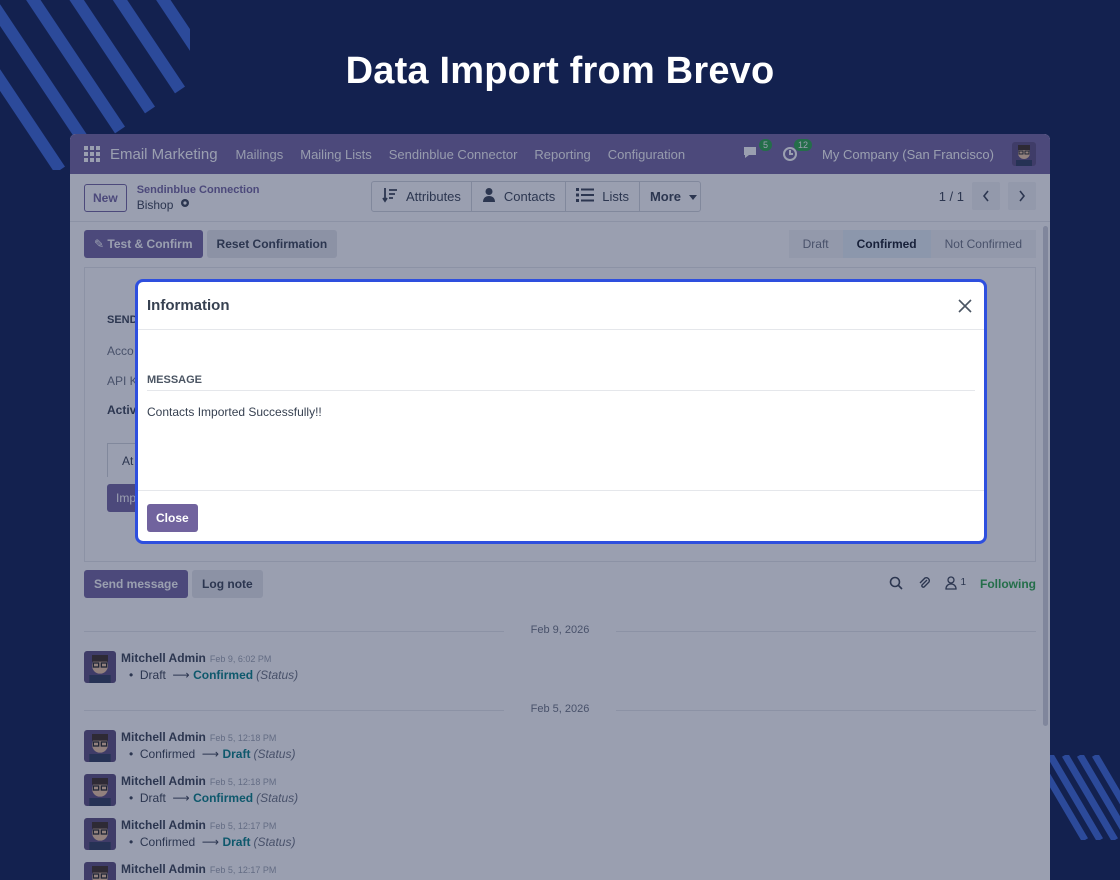  I want to click on close-button: Close, so click(172, 517).